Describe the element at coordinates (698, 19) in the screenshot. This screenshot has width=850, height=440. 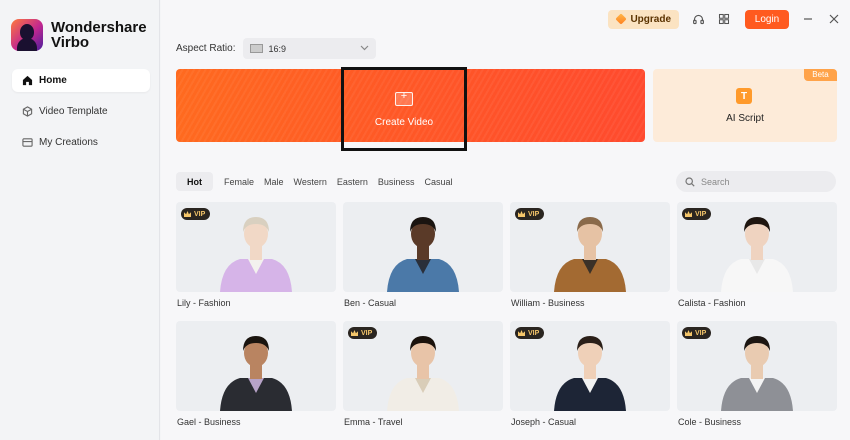
I see `headset-icon` at that location.